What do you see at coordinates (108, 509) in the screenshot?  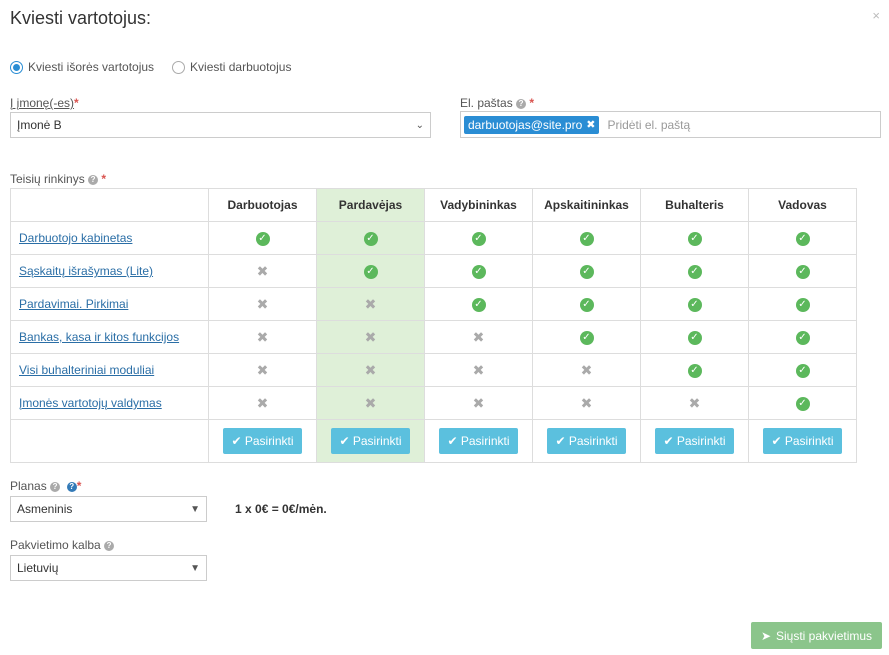 I see `plan-select: Asmeninis ▼` at bounding box center [108, 509].